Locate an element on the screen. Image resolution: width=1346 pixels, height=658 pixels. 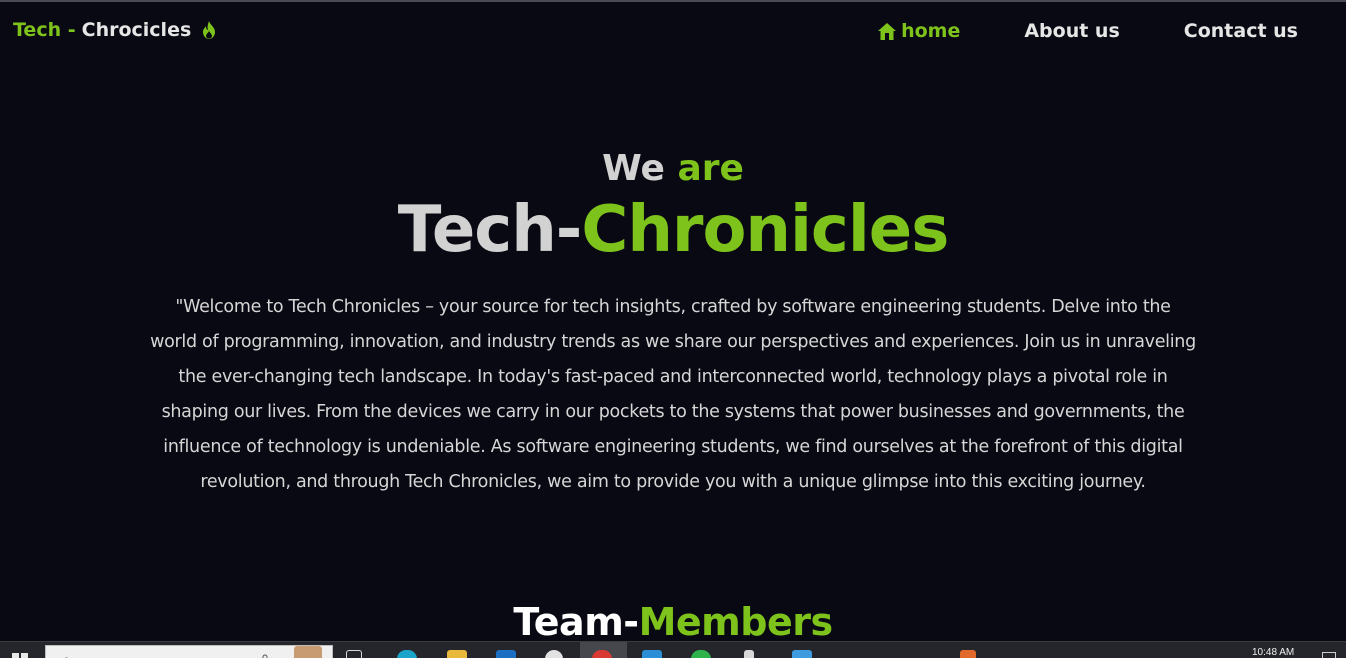
nav-home: home is located at coordinates (918, 31).